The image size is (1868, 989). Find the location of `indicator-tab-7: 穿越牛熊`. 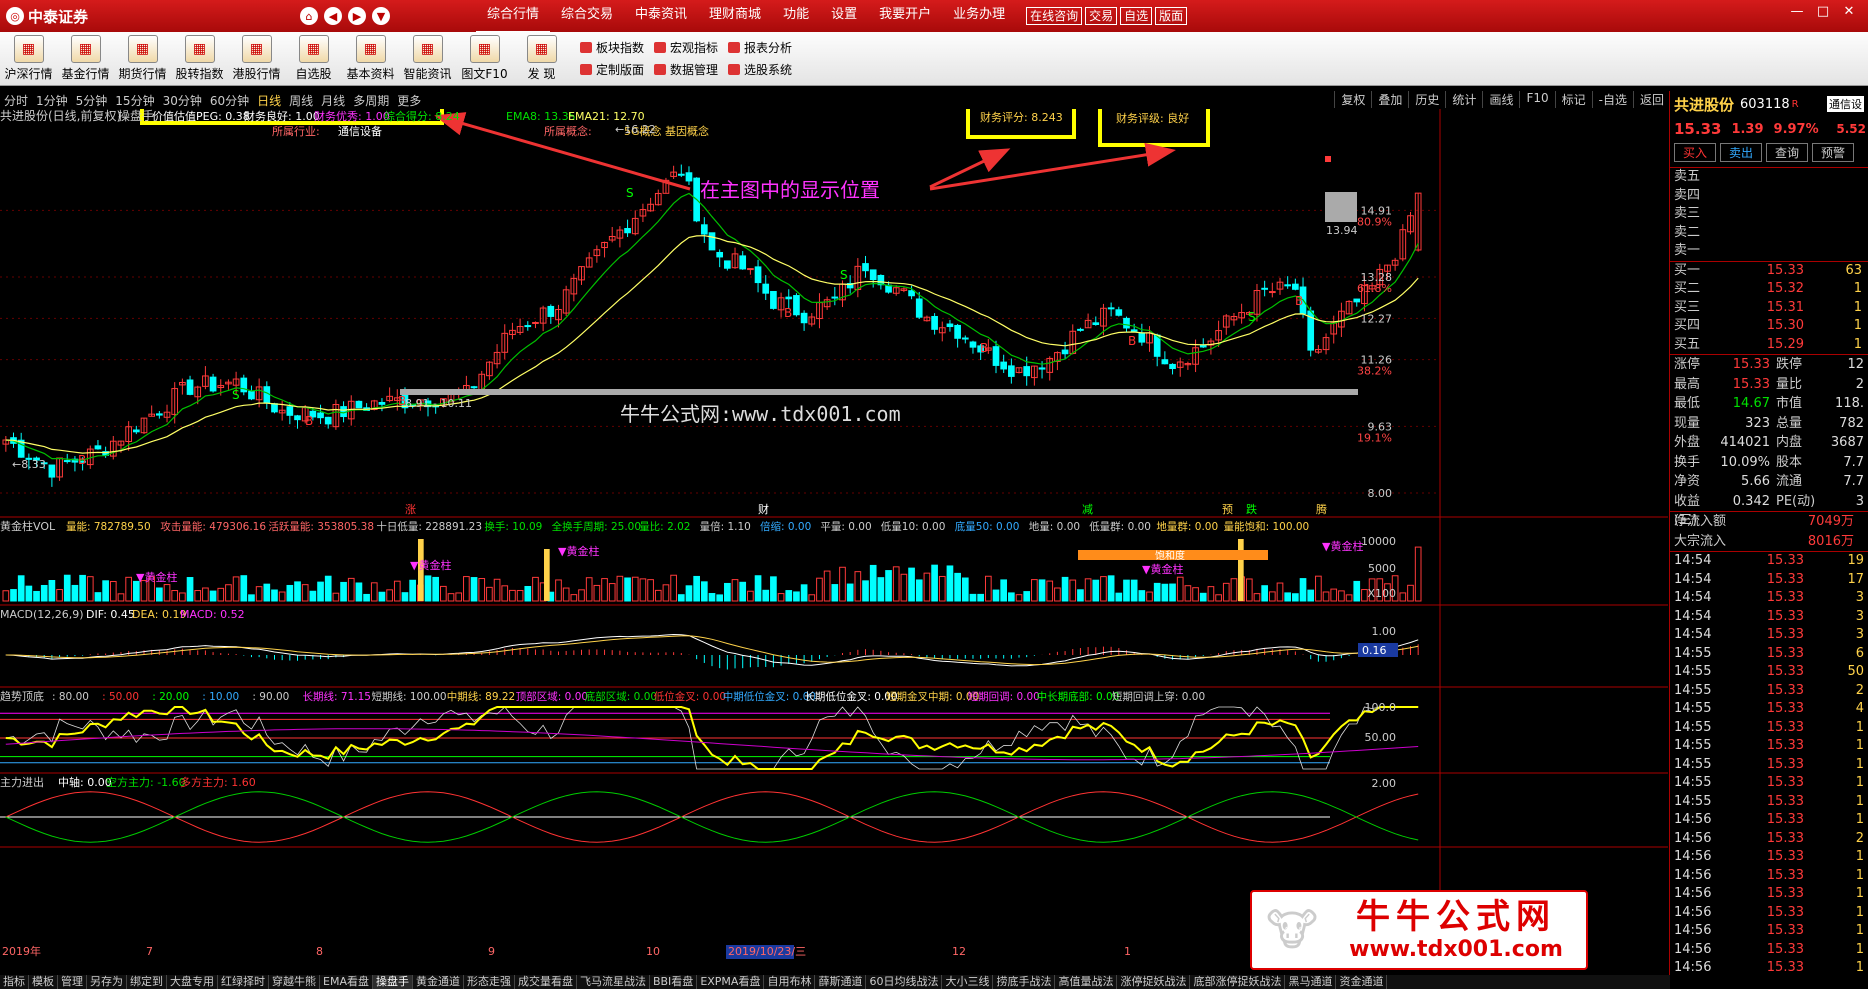

indicator-tab-7: 穿越牛熊 is located at coordinates (294, 982).